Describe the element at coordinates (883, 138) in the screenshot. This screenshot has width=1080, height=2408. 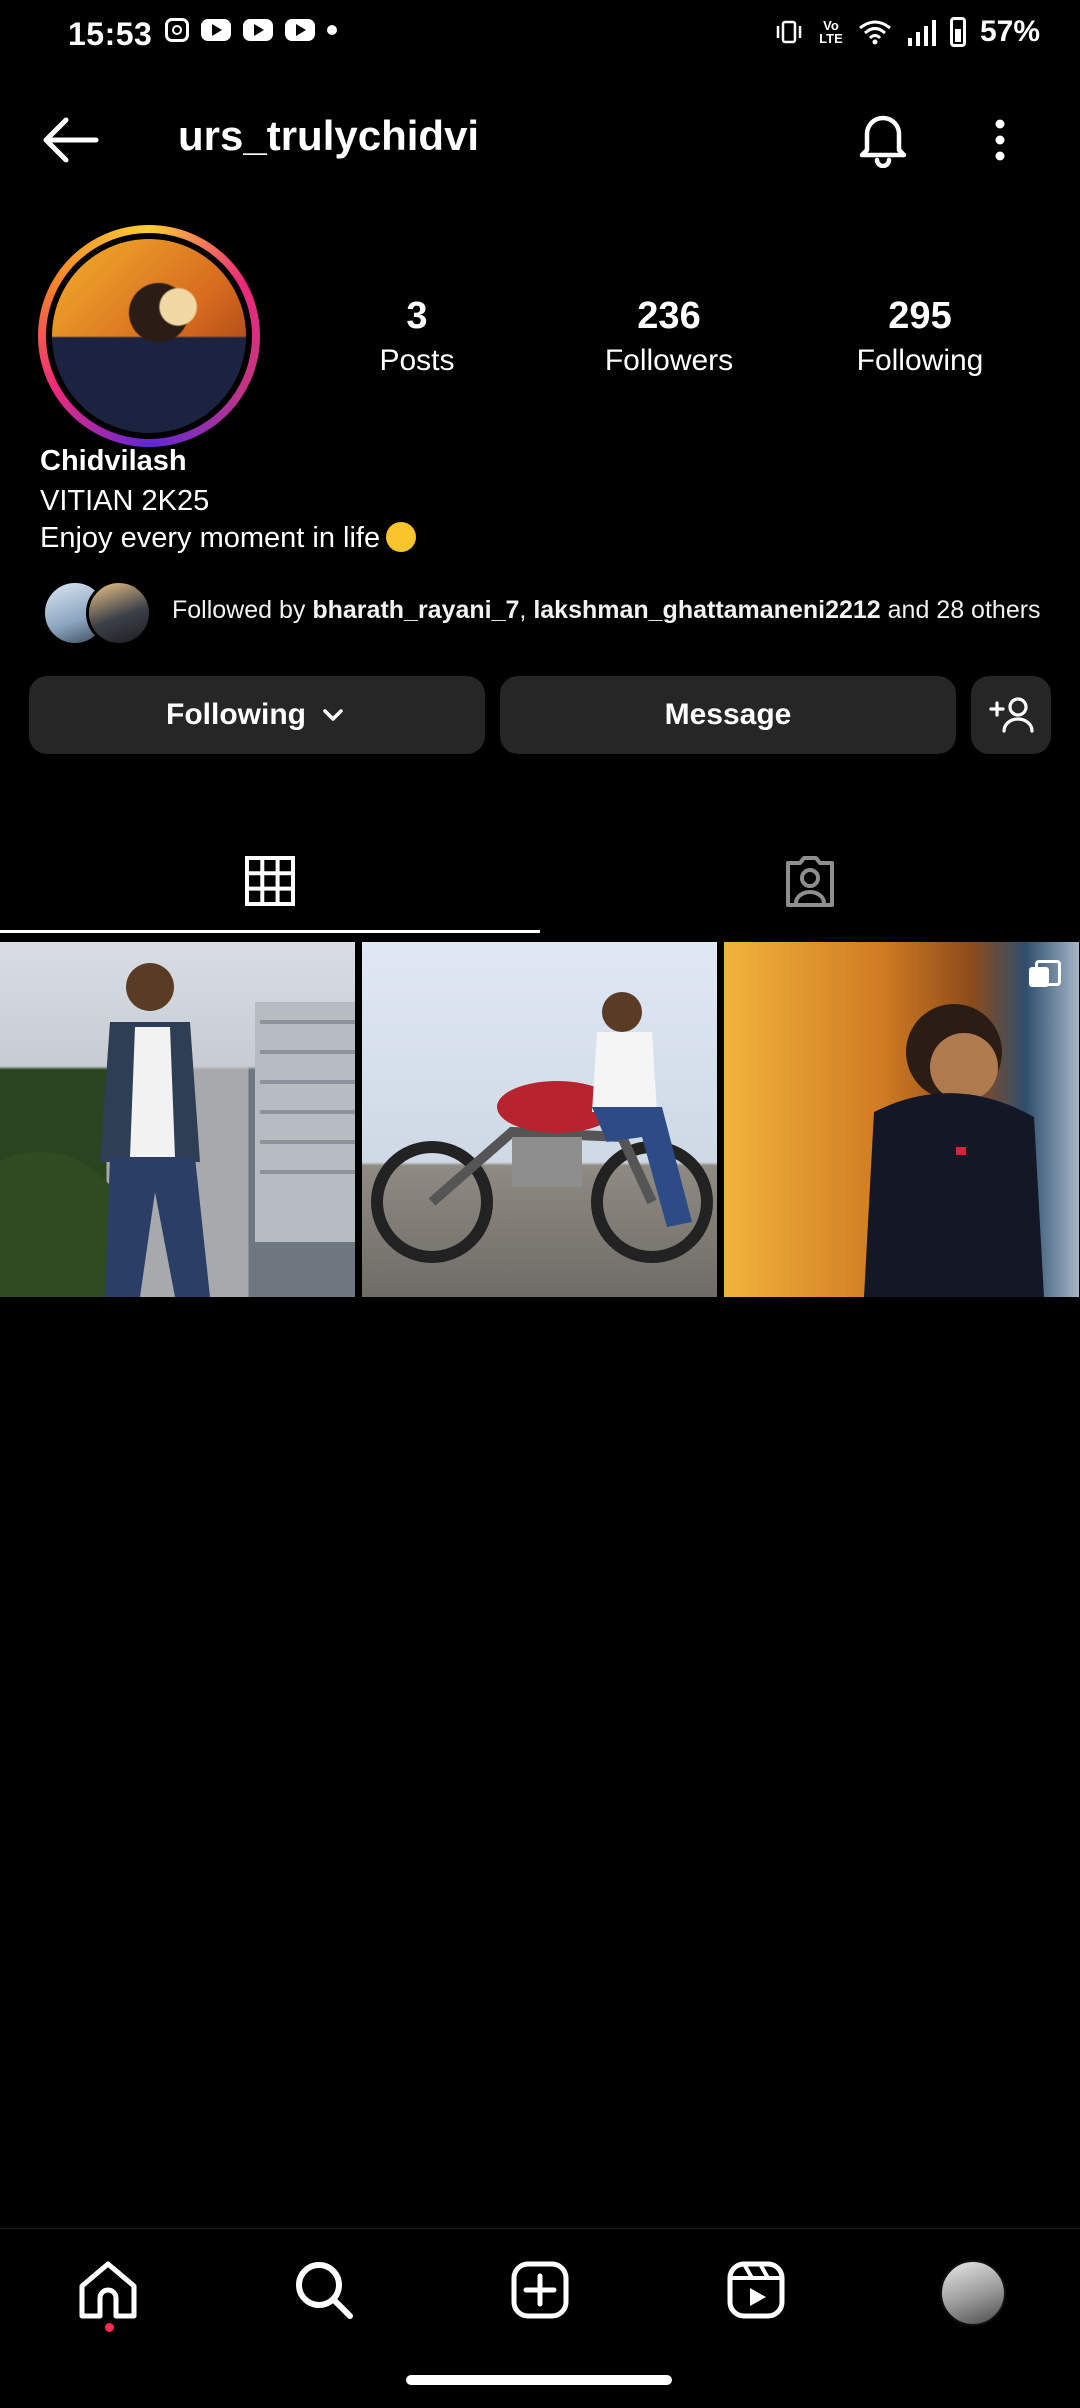
I see `bell-icon` at that location.